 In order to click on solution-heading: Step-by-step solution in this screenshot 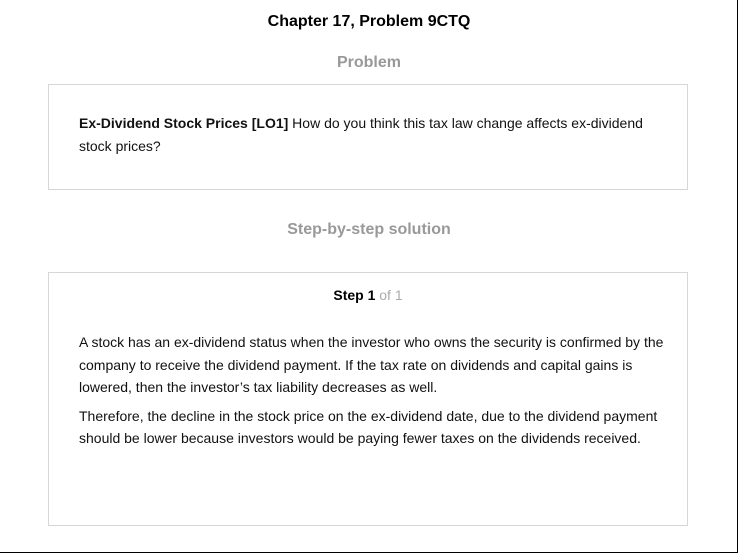, I will do `click(369, 229)`.